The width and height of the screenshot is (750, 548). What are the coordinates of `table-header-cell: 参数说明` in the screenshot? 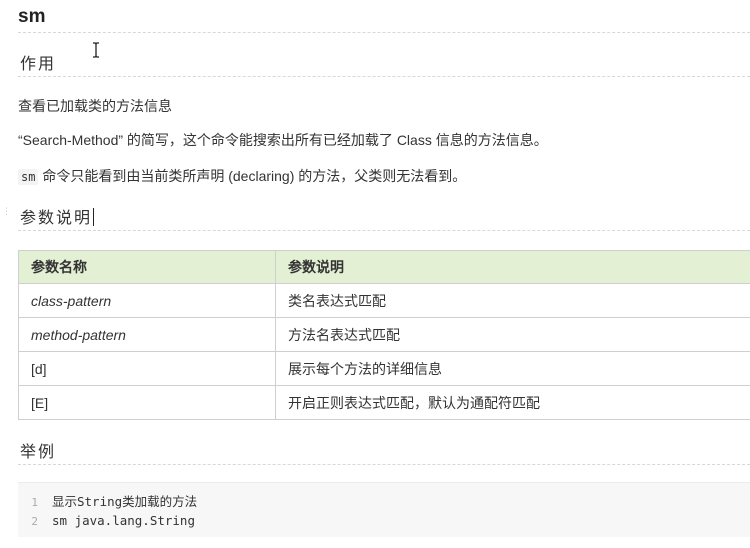 It's located at (512, 267).